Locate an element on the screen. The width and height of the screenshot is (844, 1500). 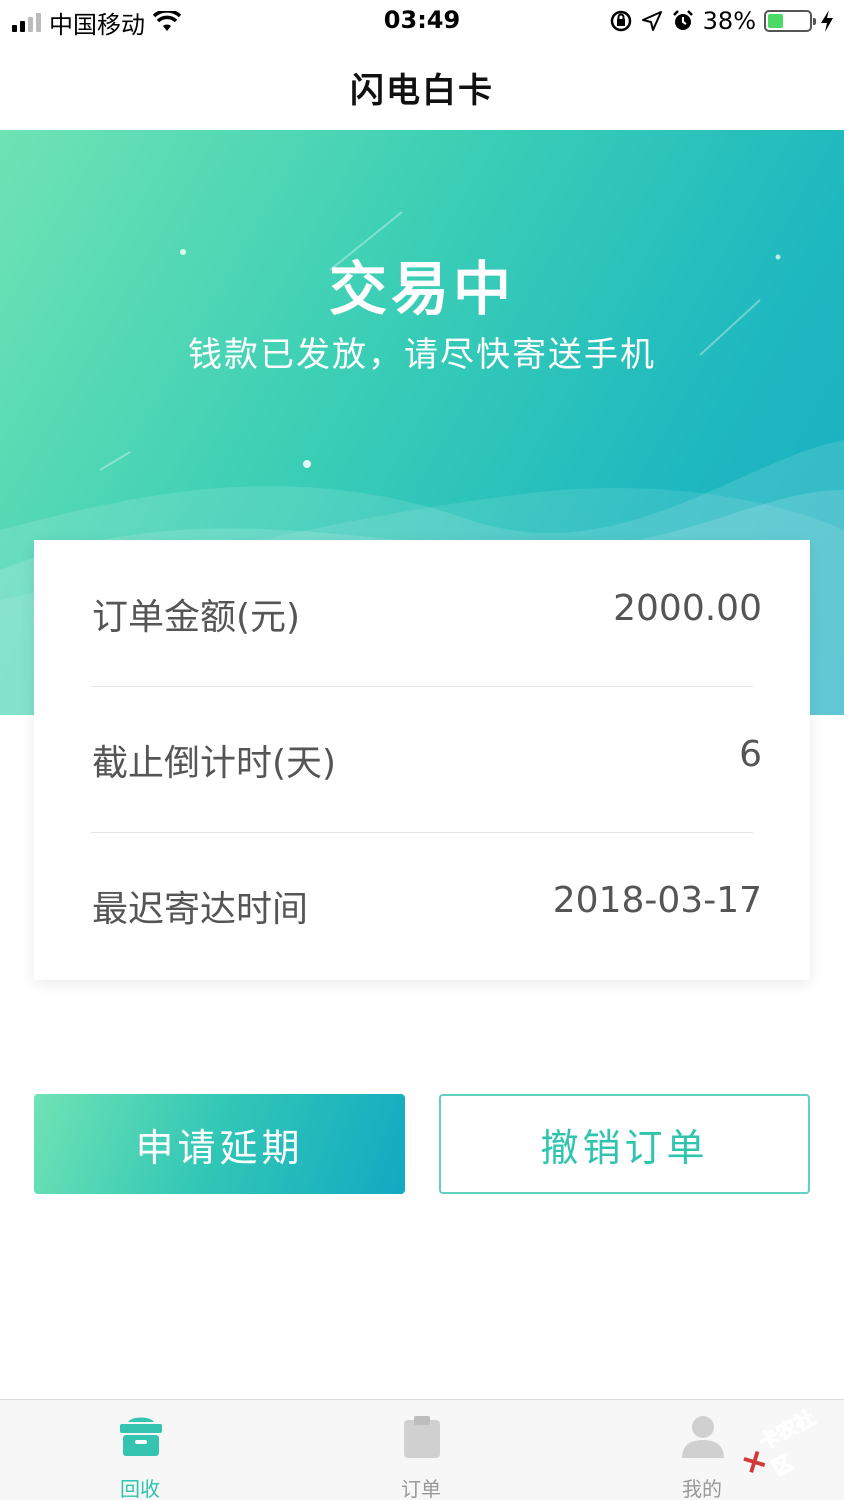
order-status-title: 交易中 is located at coordinates (421, 289).